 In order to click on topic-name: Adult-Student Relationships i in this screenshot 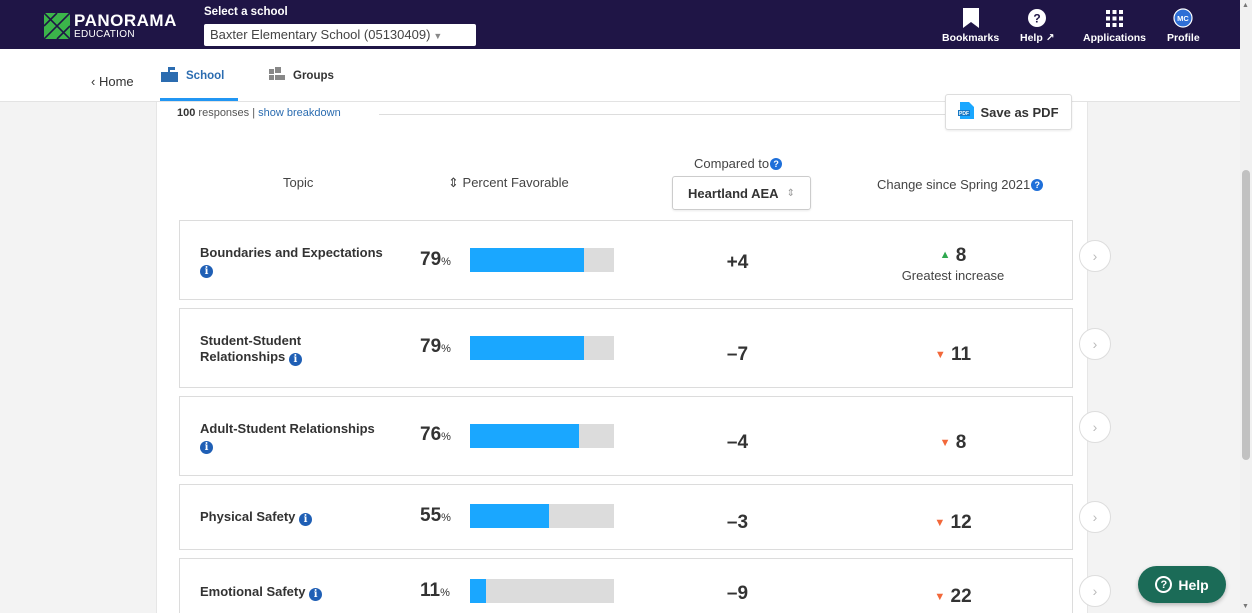, I will do `click(300, 437)`.